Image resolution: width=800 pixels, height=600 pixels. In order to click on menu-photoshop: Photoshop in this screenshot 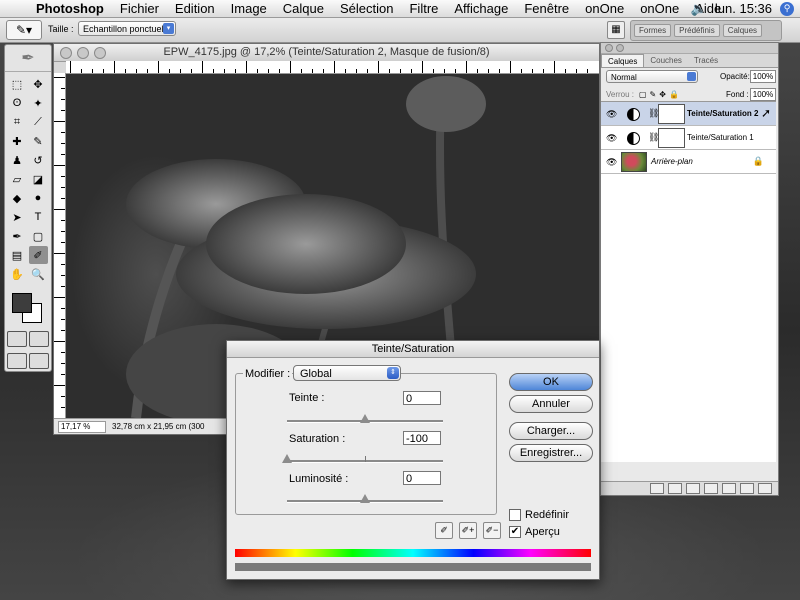, I will do `click(70, 8)`.